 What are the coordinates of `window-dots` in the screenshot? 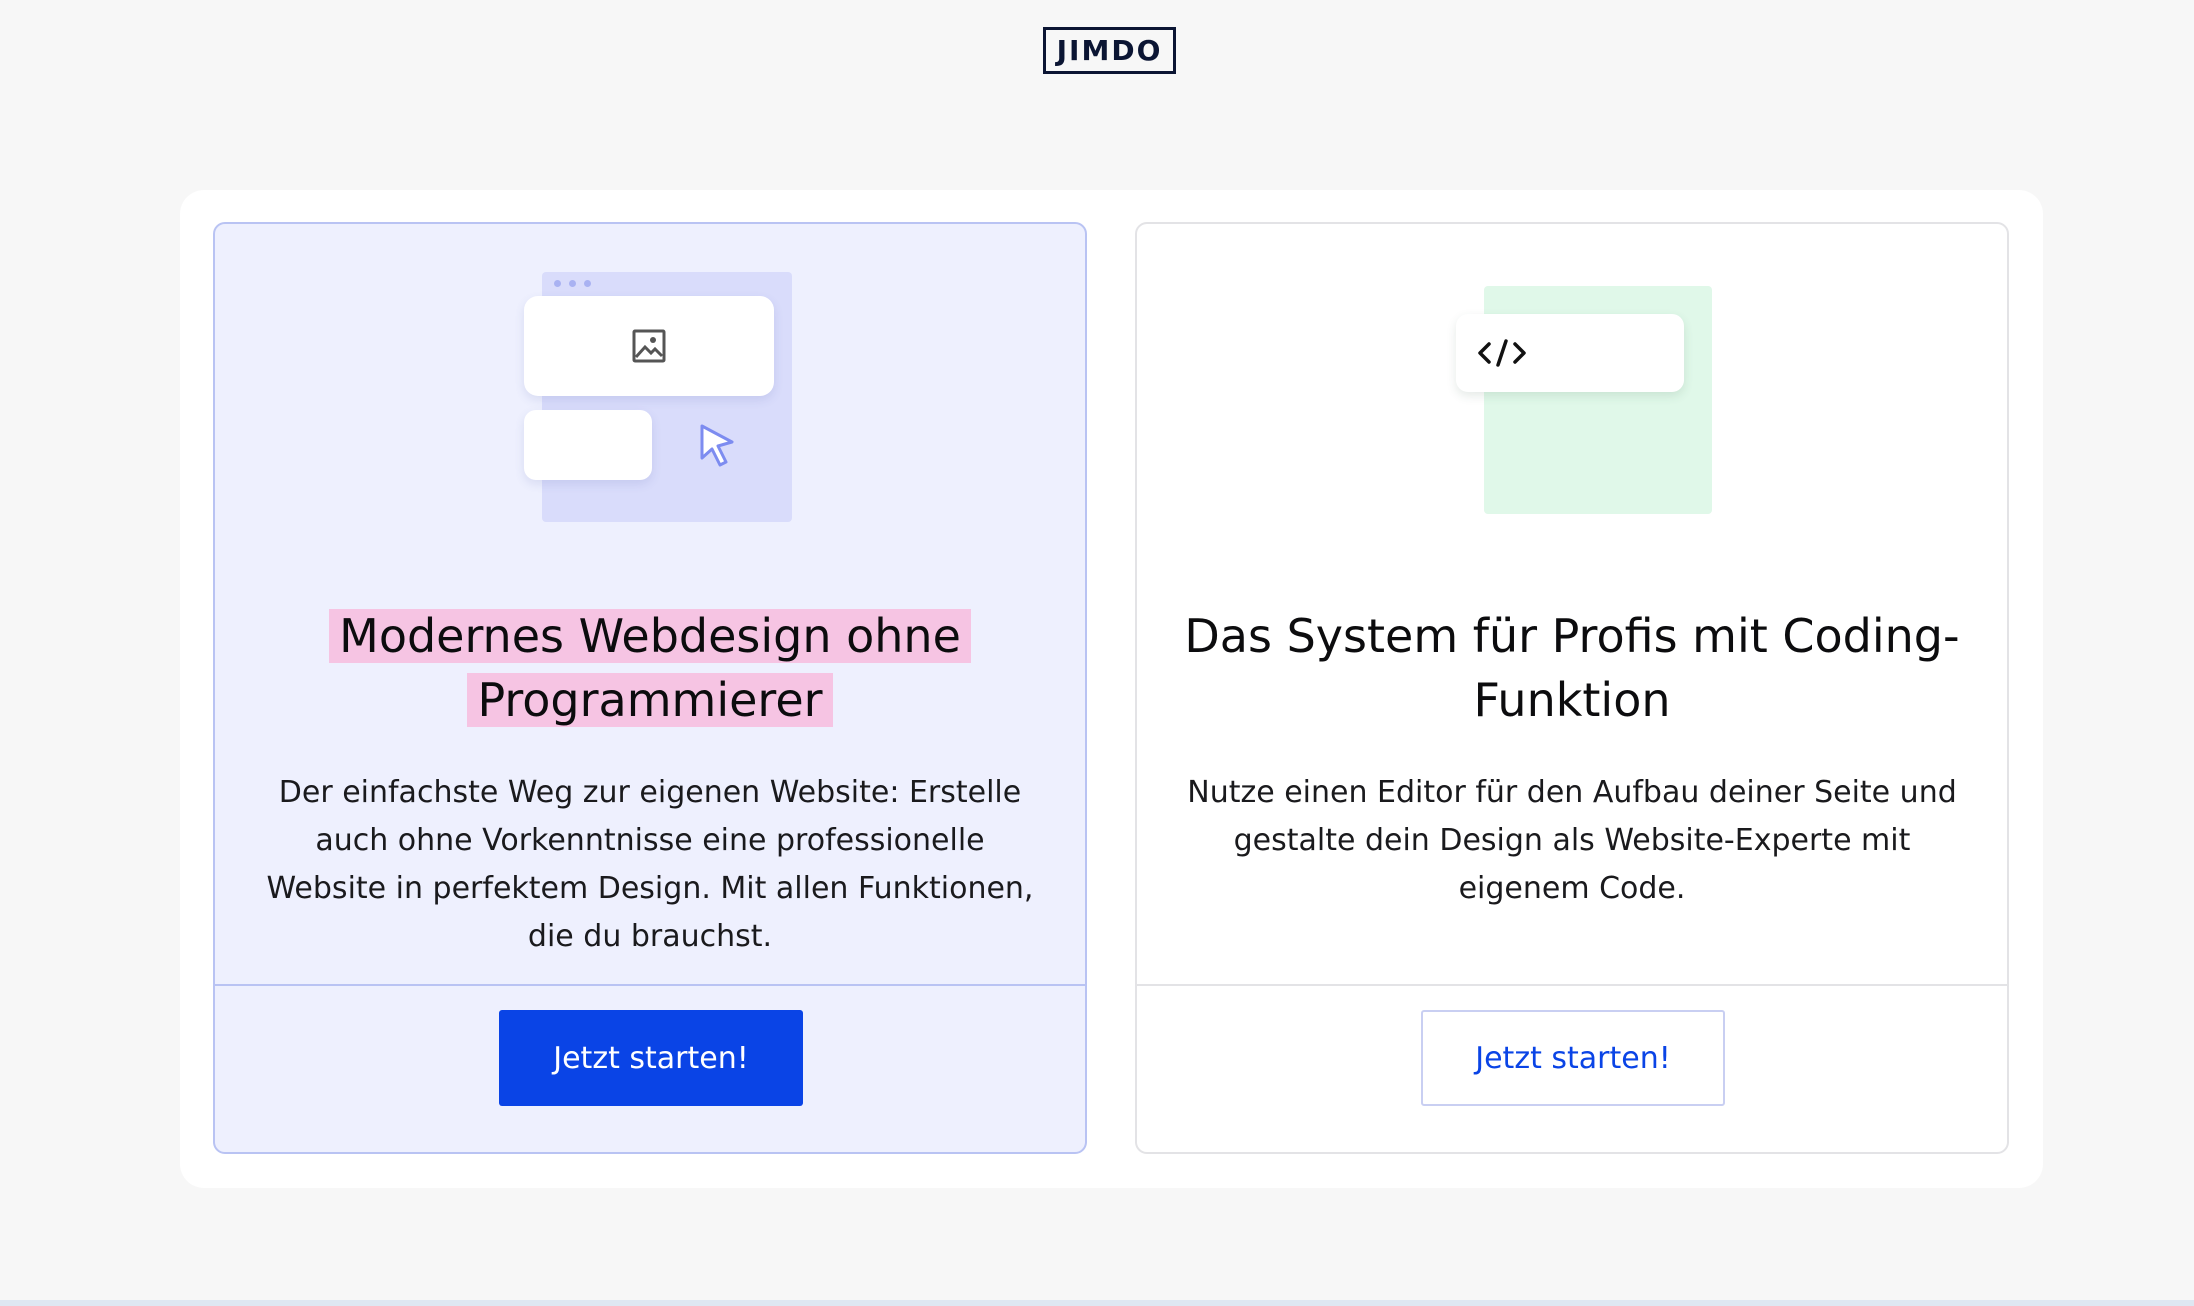 It's located at (572, 283).